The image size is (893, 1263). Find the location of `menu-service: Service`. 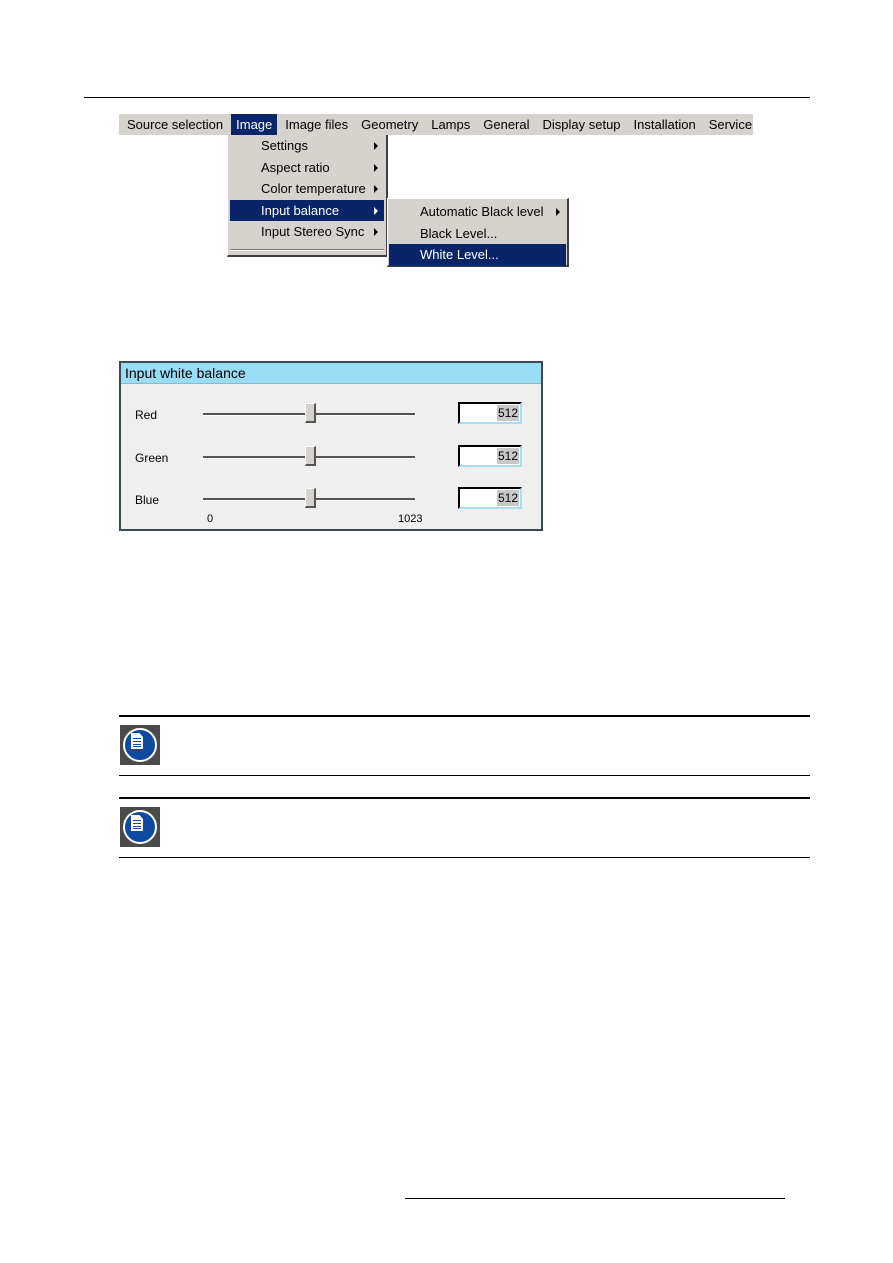

menu-service: Service is located at coordinates (730, 124).